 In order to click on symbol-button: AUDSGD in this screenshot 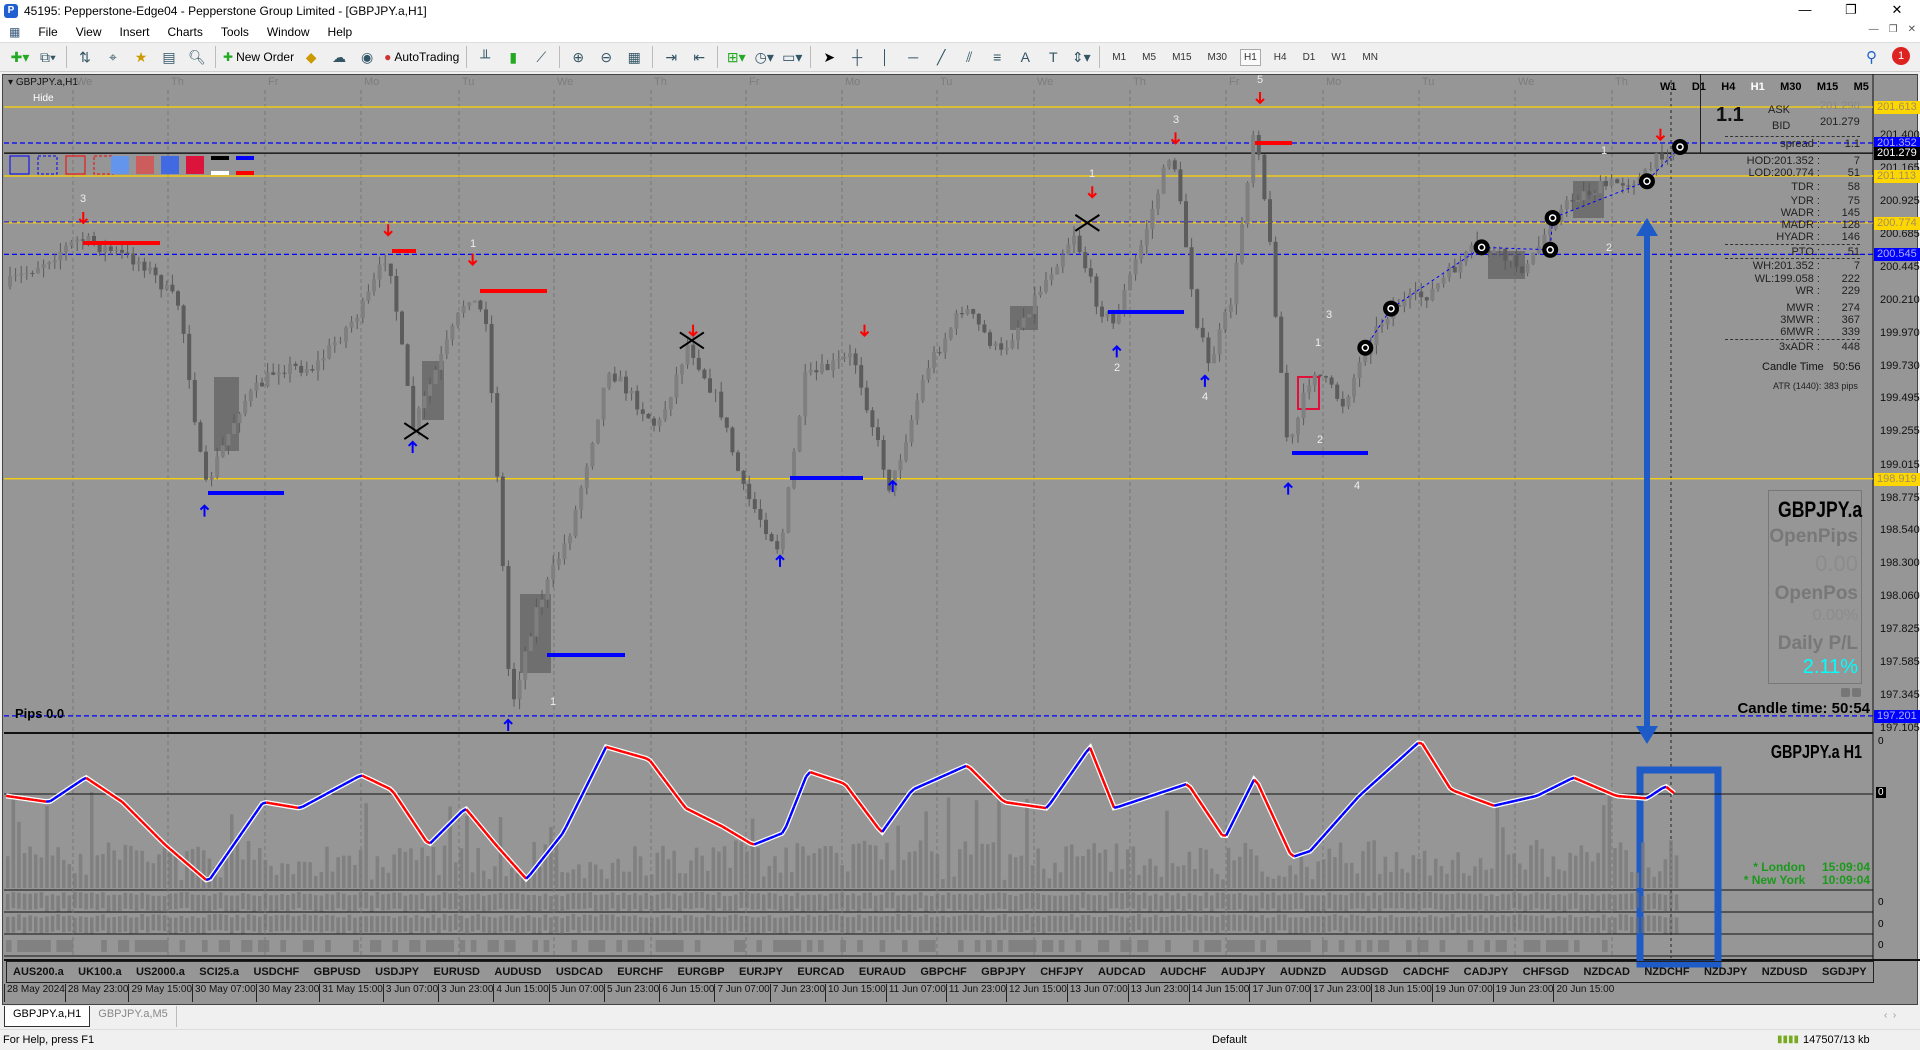, I will do `click(1365, 972)`.